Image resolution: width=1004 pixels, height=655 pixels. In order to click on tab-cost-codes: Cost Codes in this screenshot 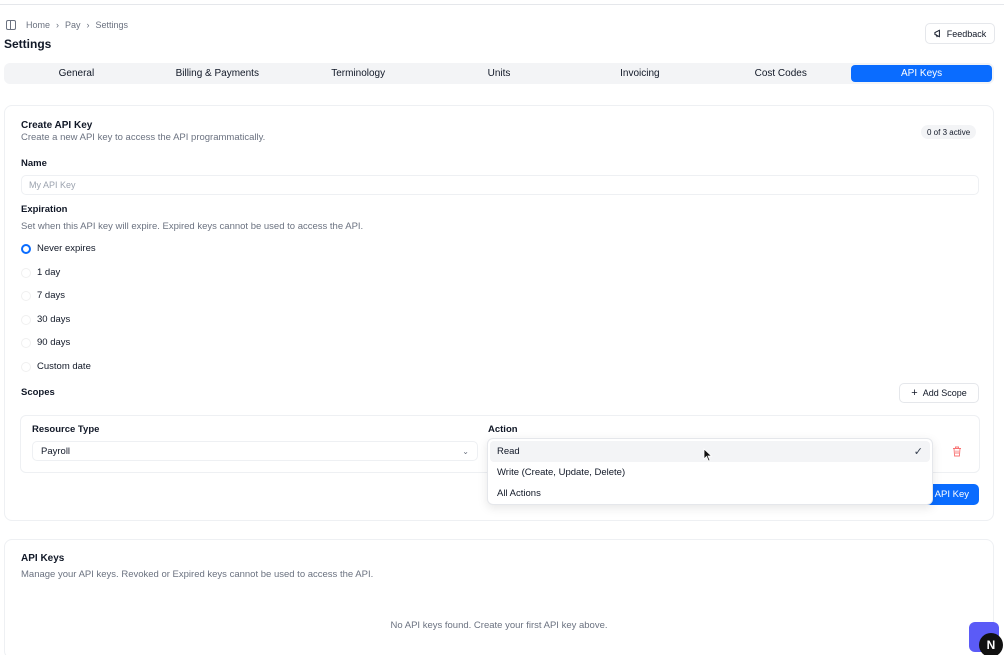, I will do `click(780, 73)`.